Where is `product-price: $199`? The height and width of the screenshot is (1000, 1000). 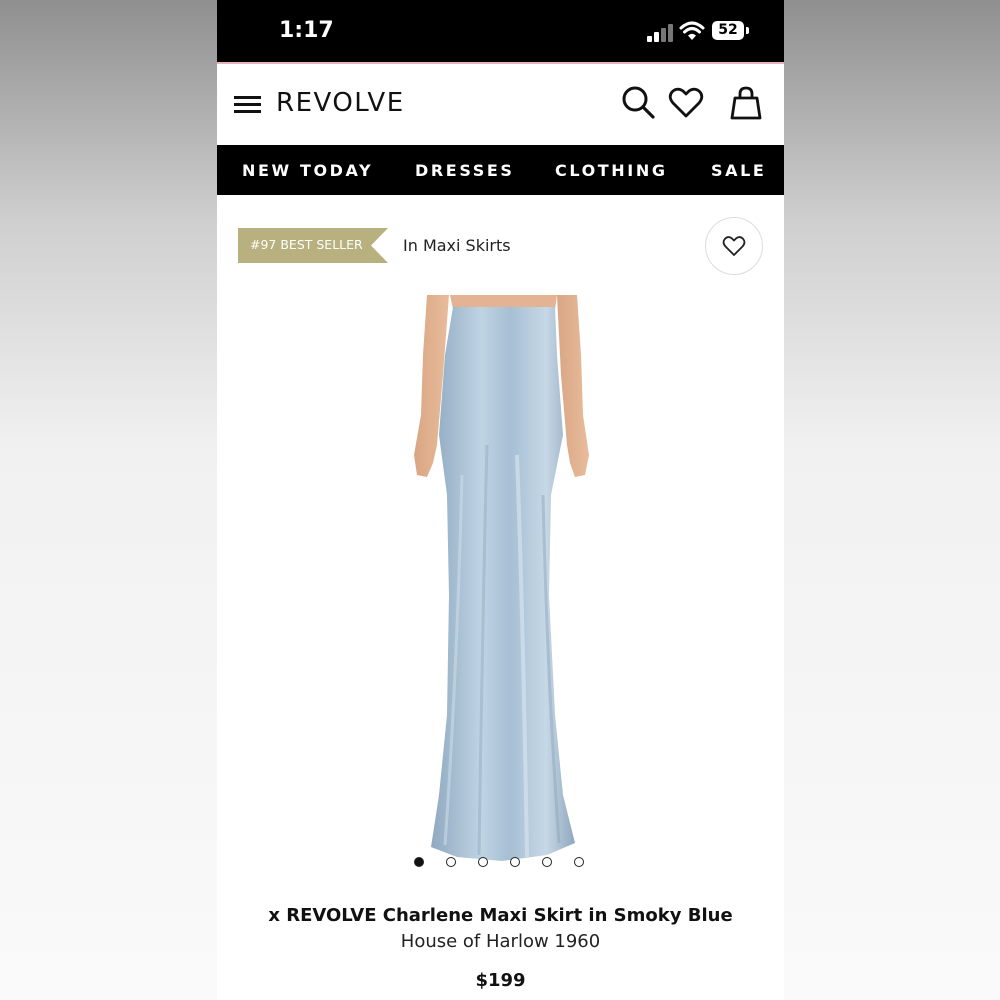 product-price: $199 is located at coordinates (500, 980).